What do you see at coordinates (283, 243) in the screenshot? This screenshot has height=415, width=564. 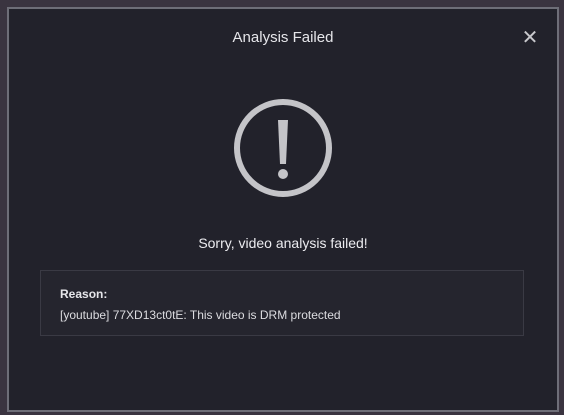 I see `failure-message: Sorry, video analysis failed!` at bounding box center [283, 243].